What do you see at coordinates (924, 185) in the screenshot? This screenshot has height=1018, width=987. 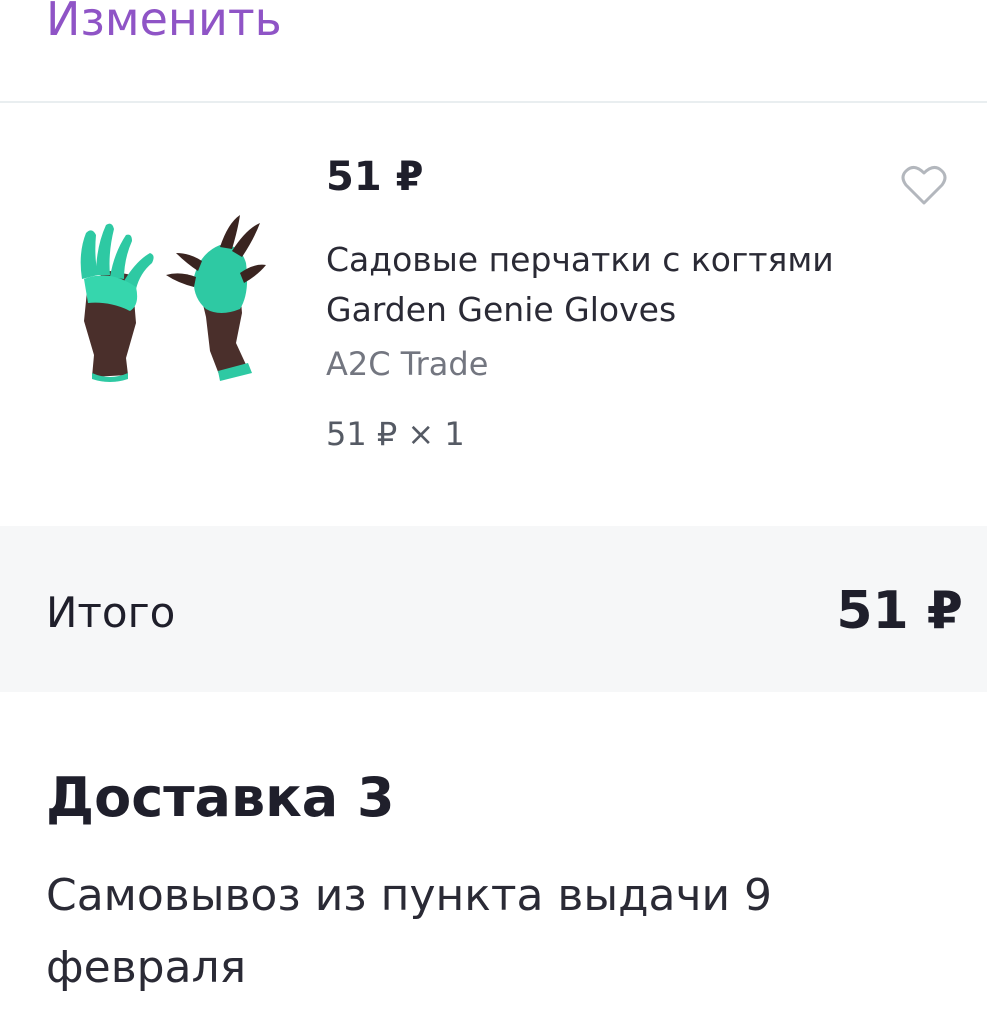 I see `heart-outline-icon` at bounding box center [924, 185].